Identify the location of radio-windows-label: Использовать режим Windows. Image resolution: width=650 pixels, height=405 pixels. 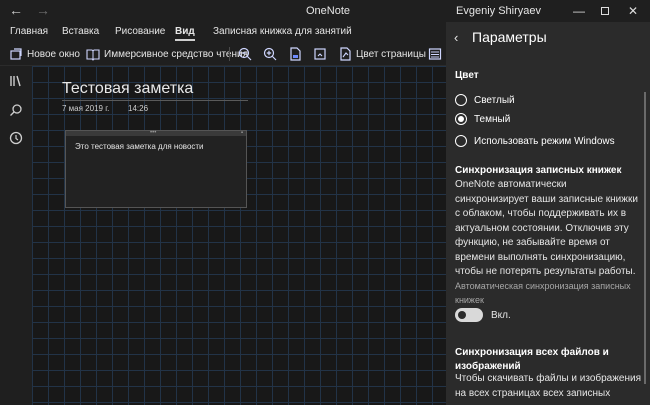
(544, 141).